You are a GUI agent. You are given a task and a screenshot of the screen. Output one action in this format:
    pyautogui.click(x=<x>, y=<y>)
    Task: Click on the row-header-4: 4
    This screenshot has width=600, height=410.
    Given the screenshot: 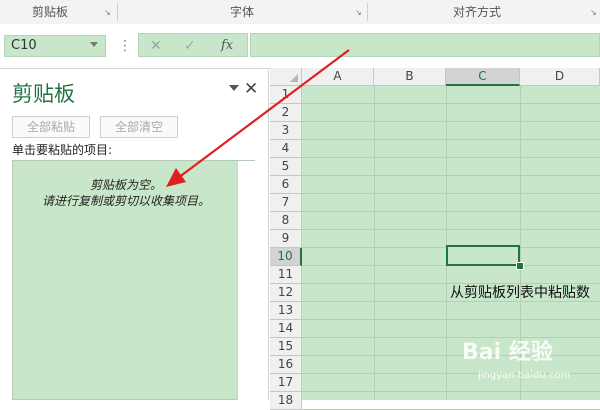 What is the action you would take?
    pyautogui.click(x=286, y=149)
    